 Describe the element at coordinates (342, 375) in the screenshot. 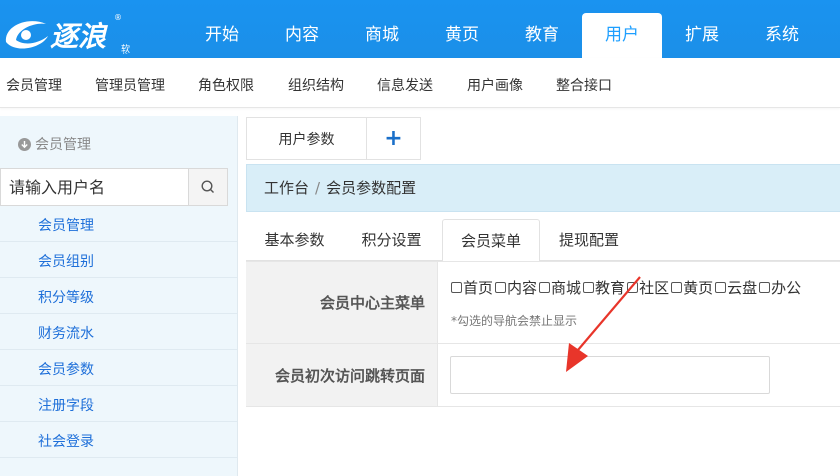

I see `first-visit-redirect-label: 会员初次访问跳转页面` at that location.